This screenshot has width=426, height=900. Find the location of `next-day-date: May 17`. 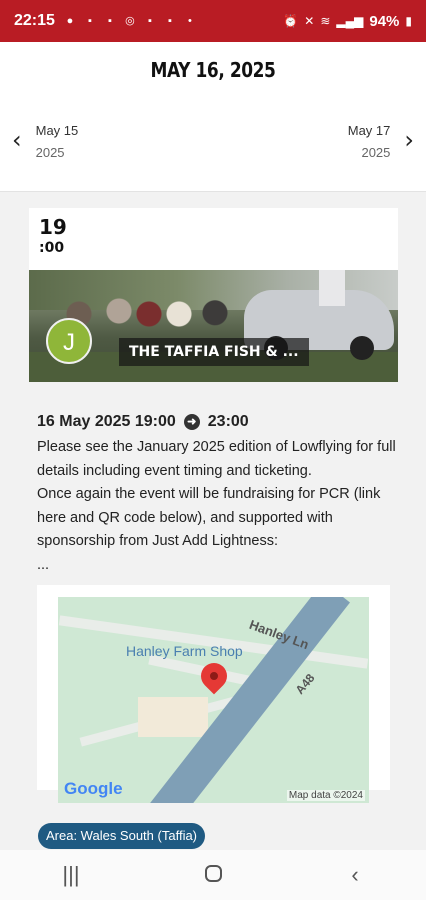

next-day-date: May 17 is located at coordinates (369, 130).